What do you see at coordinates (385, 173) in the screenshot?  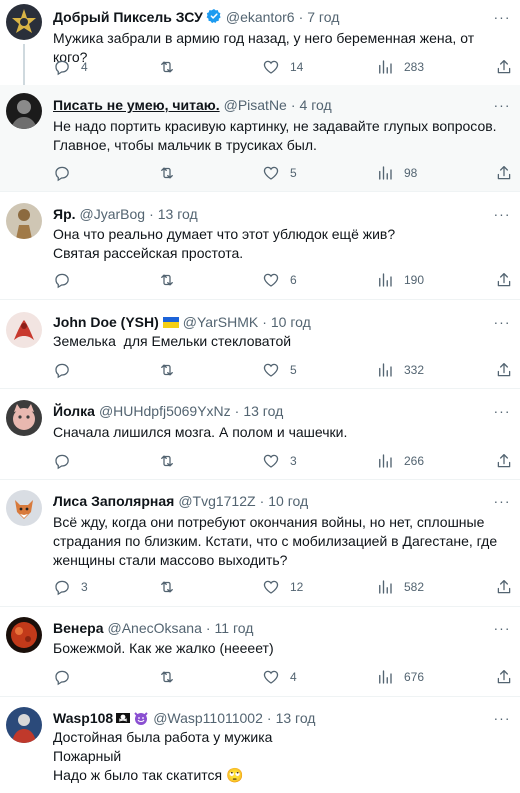 I see `views-icon` at bounding box center [385, 173].